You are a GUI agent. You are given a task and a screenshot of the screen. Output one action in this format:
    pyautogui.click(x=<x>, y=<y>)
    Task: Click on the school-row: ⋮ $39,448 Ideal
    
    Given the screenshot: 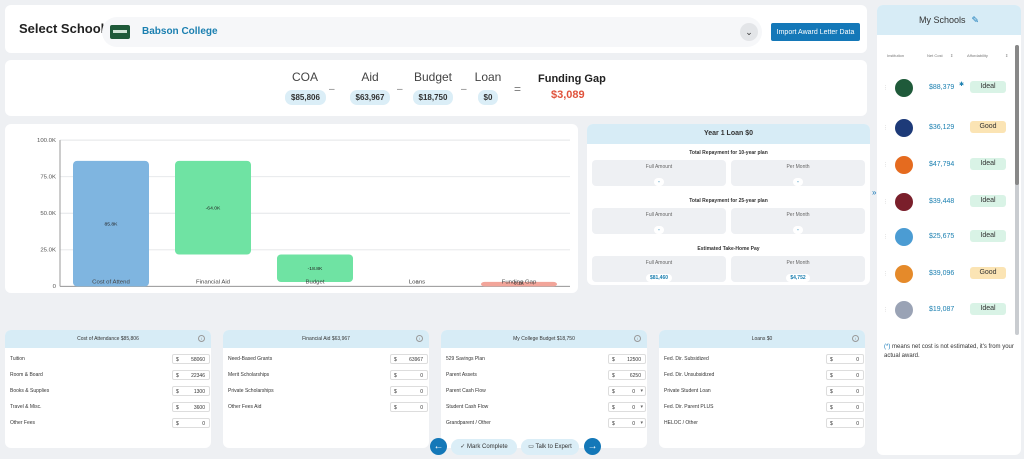 What is the action you would take?
    pyautogui.click(x=945, y=202)
    